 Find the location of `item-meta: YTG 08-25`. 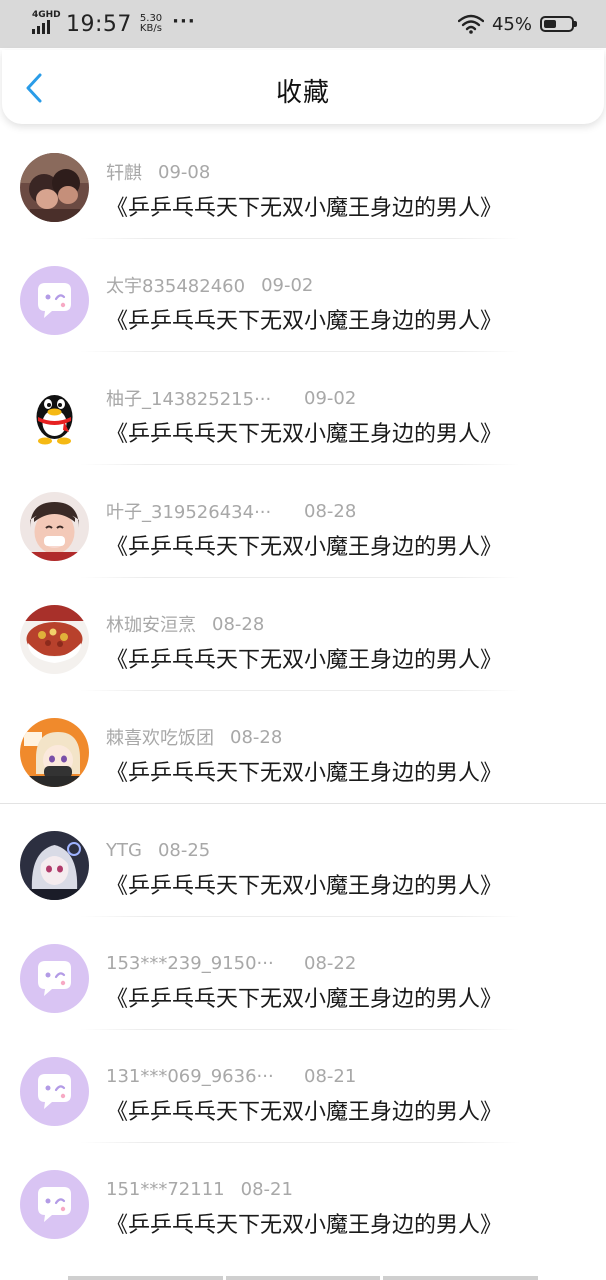

item-meta: YTG 08-25 is located at coordinates (158, 850).